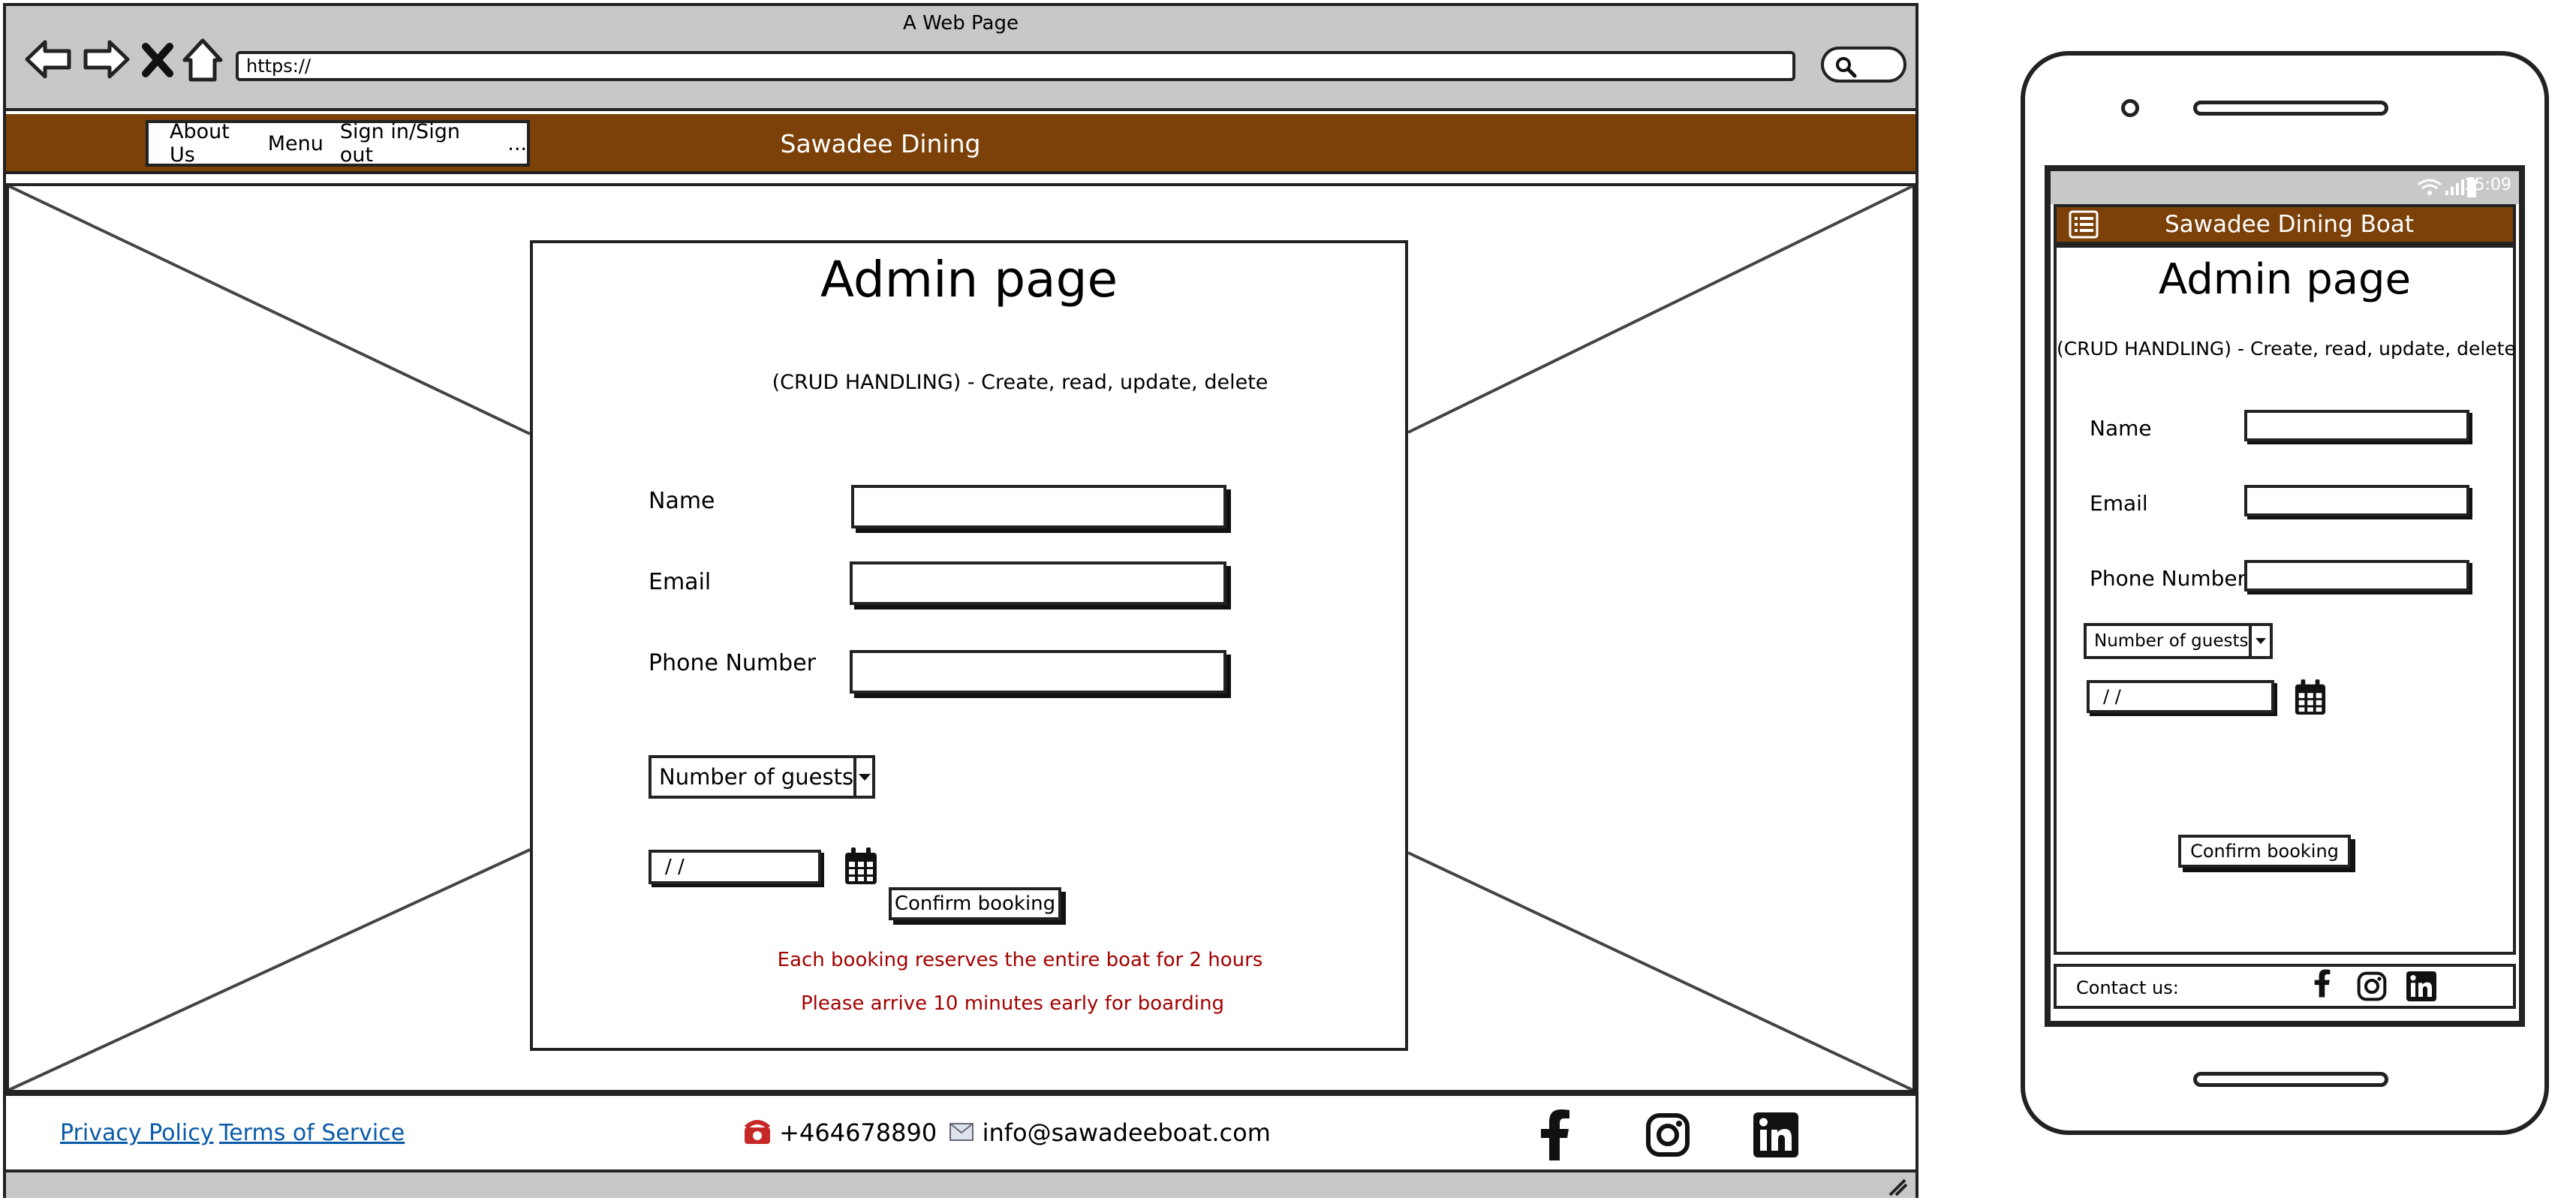  What do you see at coordinates (2285, 987) in the screenshot?
I see `mobile-footer: Contact us:` at bounding box center [2285, 987].